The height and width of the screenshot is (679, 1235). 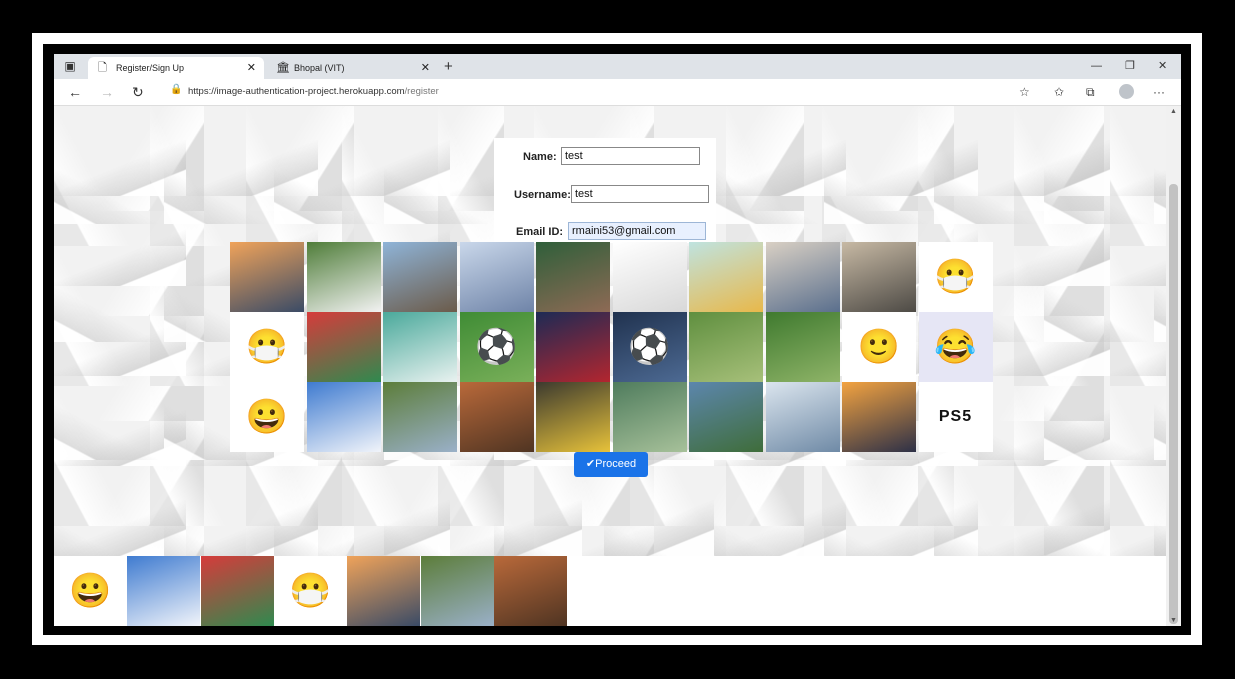 What do you see at coordinates (540, 157) in the screenshot?
I see `name-label: Name:` at bounding box center [540, 157].